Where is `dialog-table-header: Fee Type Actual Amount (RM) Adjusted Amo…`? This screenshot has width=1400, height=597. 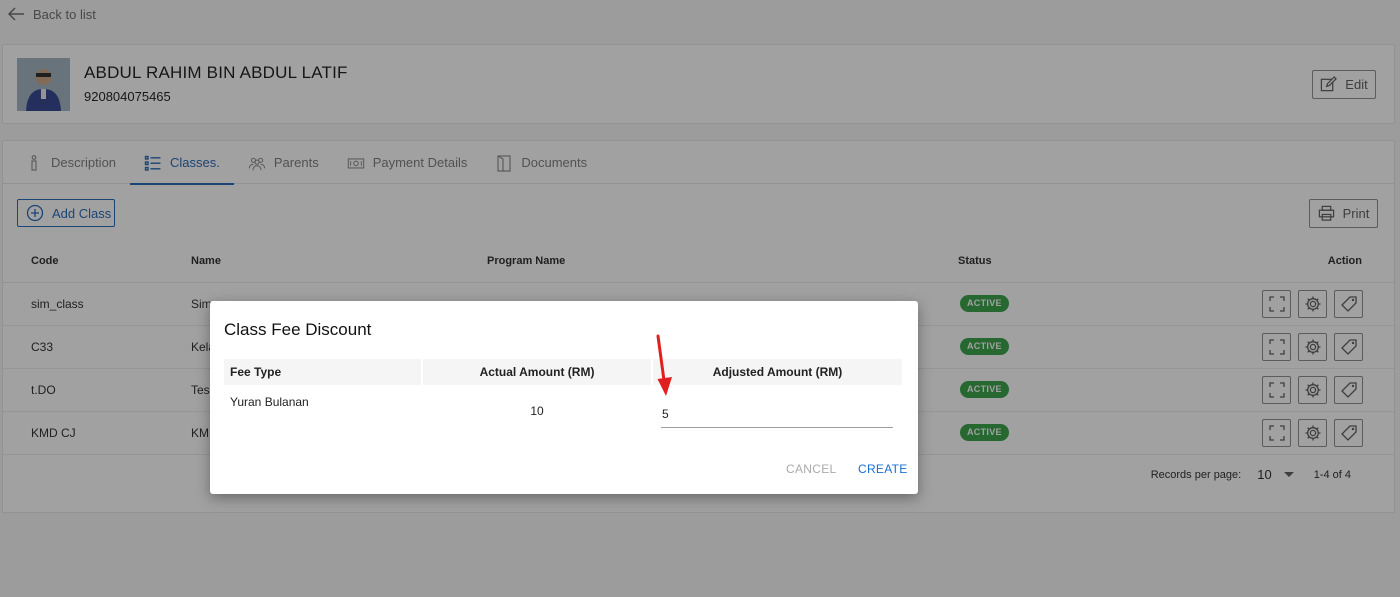
dialog-table-header: Fee Type Actual Amount (RM) Adjusted Amo… is located at coordinates (563, 372).